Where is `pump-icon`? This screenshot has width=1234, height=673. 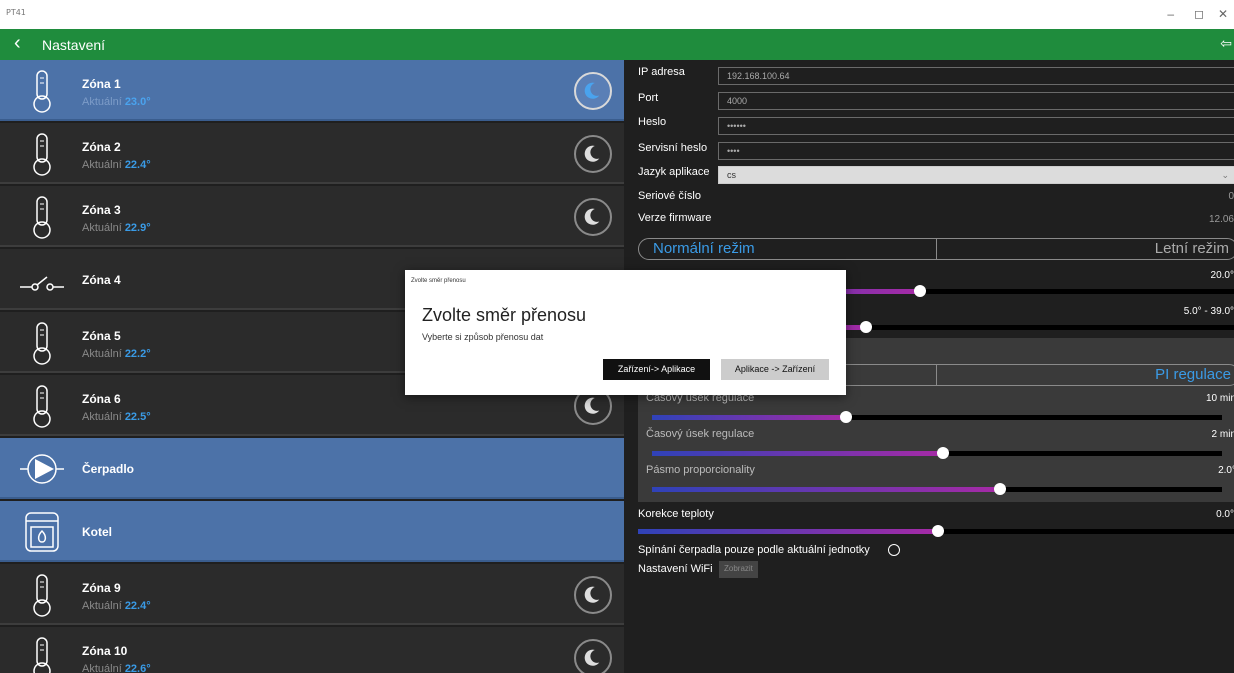
pump-icon is located at coordinates (42, 469).